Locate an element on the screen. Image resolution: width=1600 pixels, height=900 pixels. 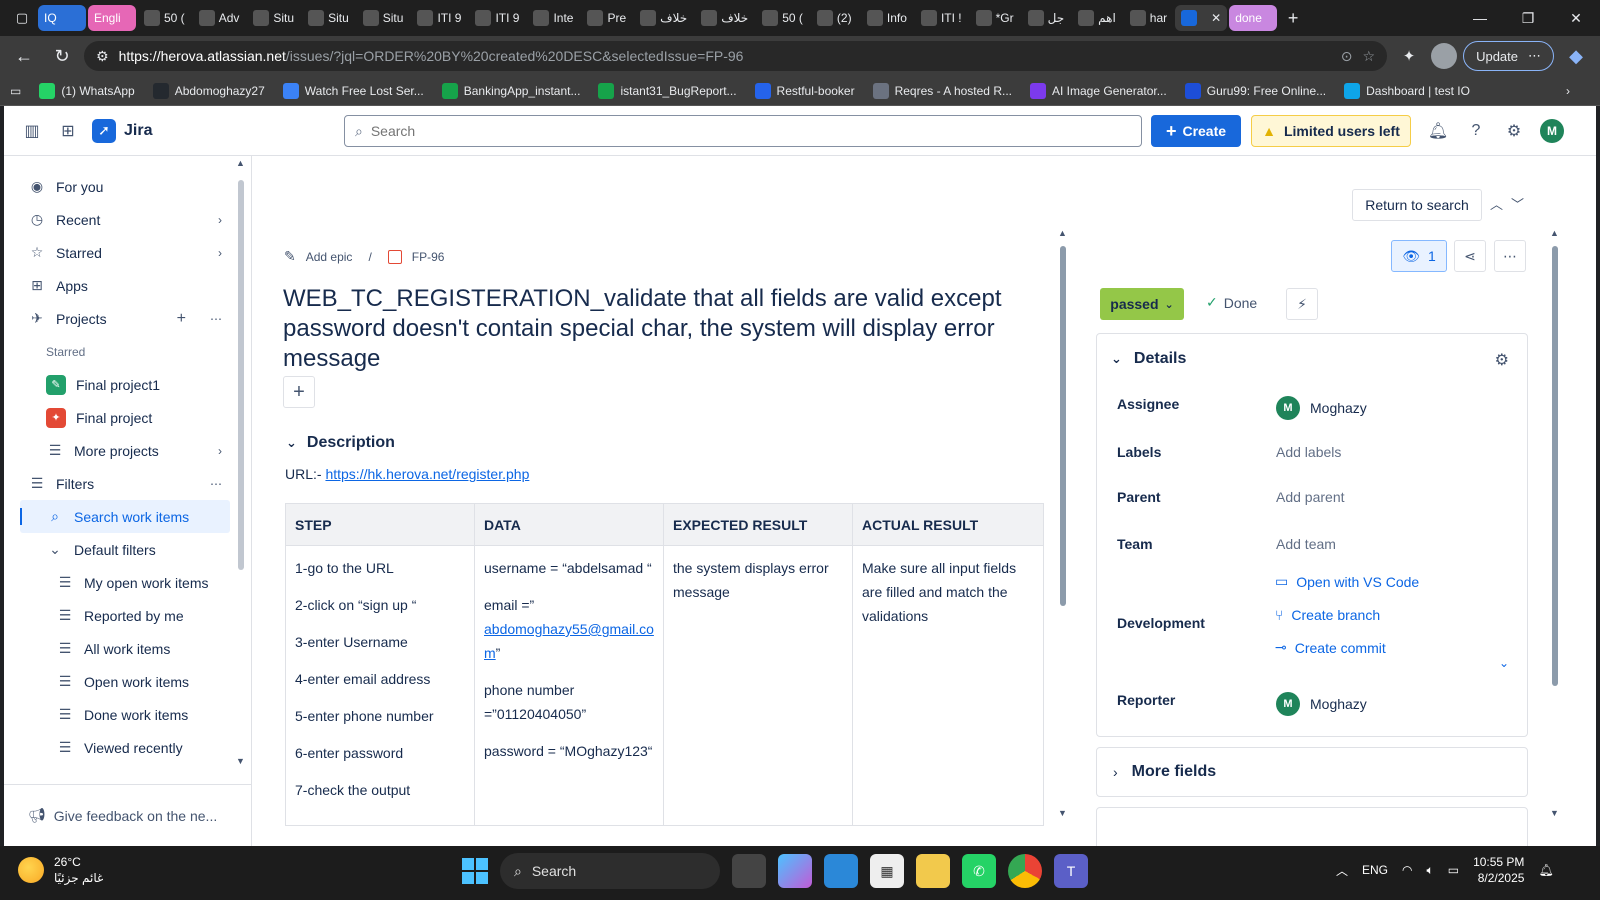
widgets-icon is located at coordinates (841, 871).